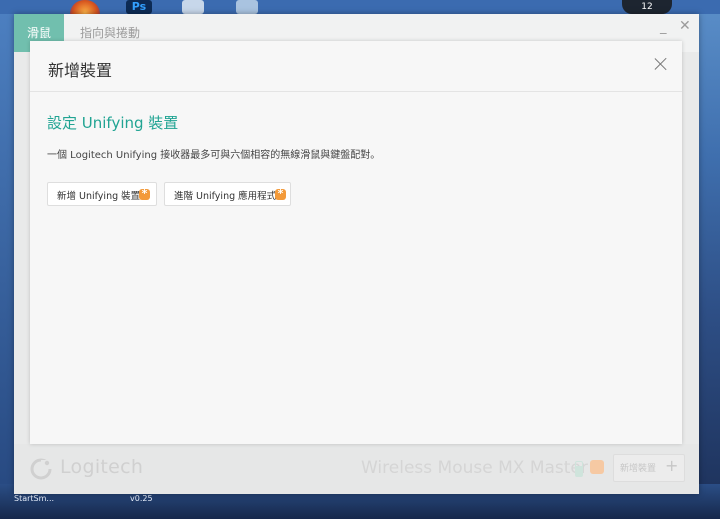 Image resolution: width=720 pixels, height=519 pixels. What do you see at coordinates (661, 64) in the screenshot?
I see `dialog-close-icon` at bounding box center [661, 64].